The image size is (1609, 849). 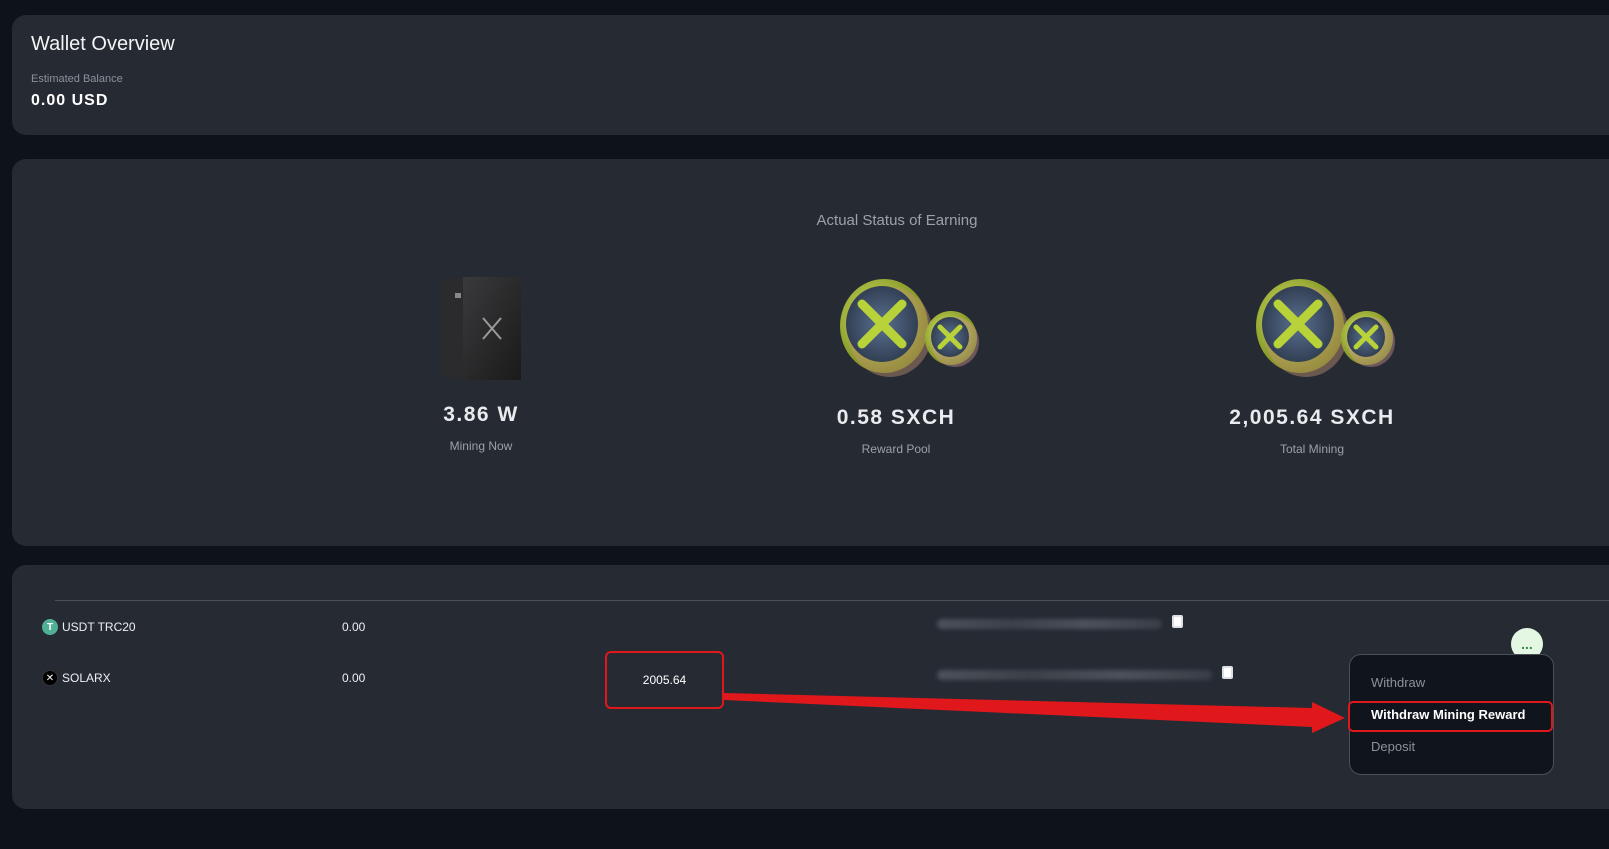 I want to click on mining-reward-highlight: 2005.64, so click(x=664, y=680).